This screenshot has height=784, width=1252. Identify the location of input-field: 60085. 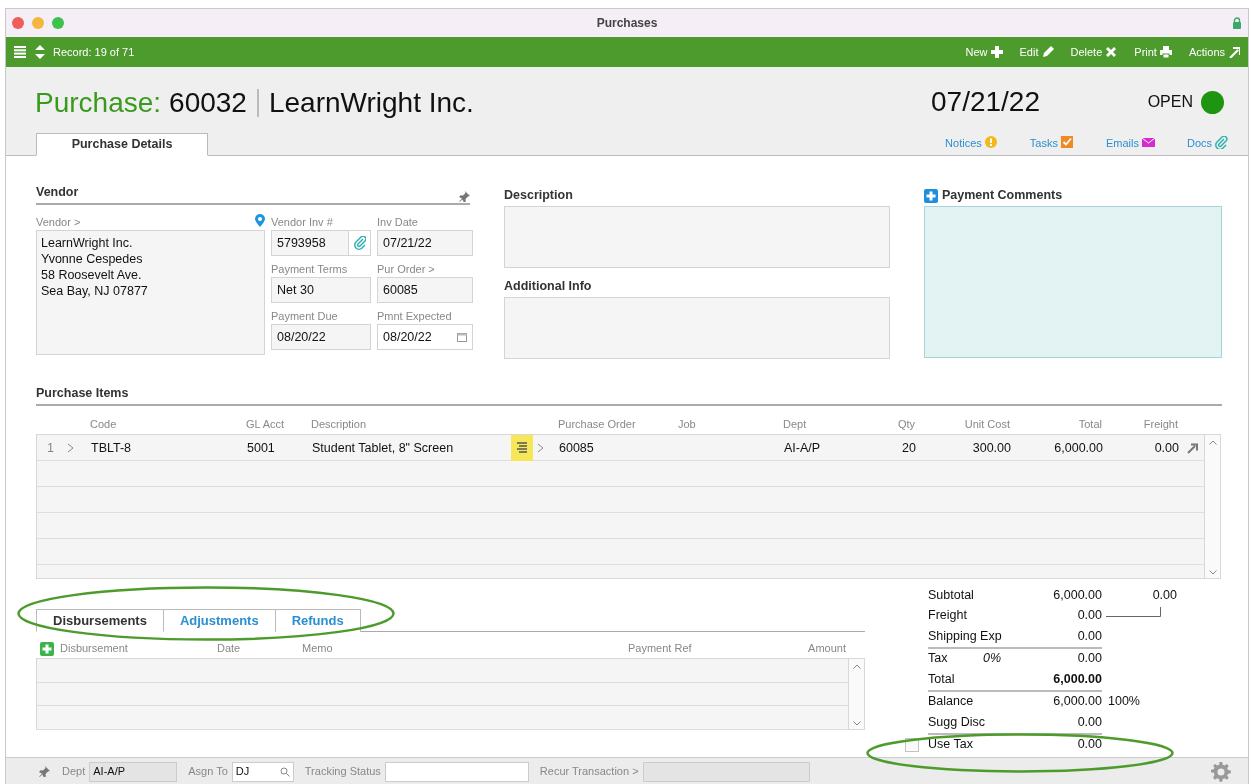
(425, 290).